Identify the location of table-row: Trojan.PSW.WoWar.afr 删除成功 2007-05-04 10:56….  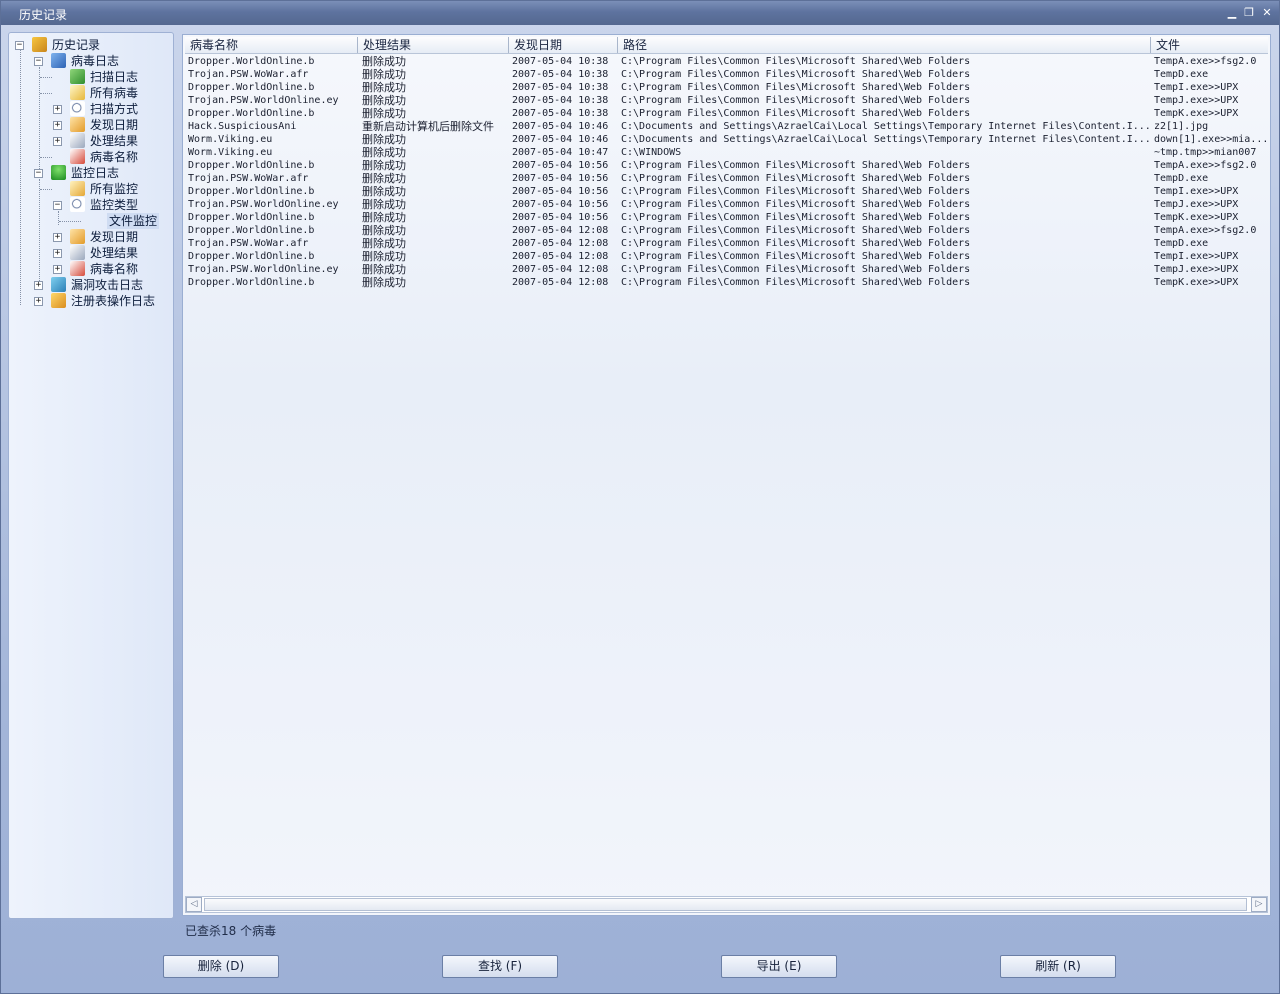
(726, 178).